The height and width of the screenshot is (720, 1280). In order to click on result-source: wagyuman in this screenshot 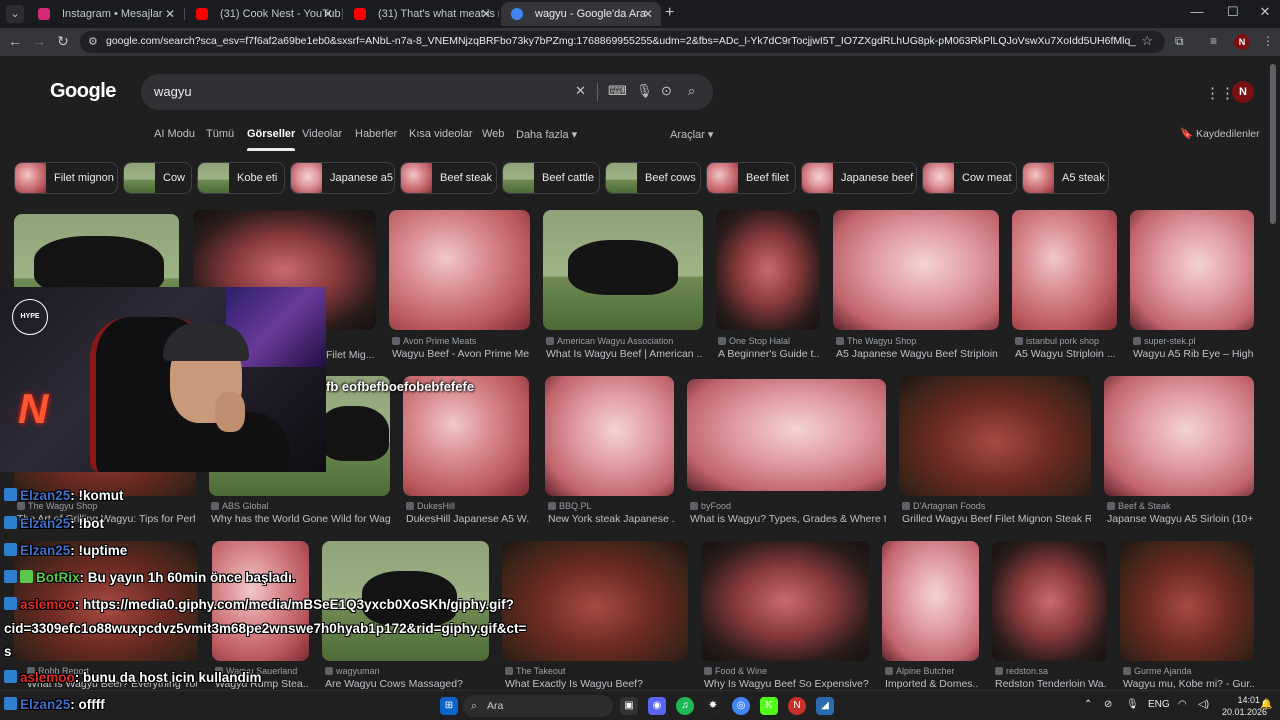, I will do `click(407, 671)`.